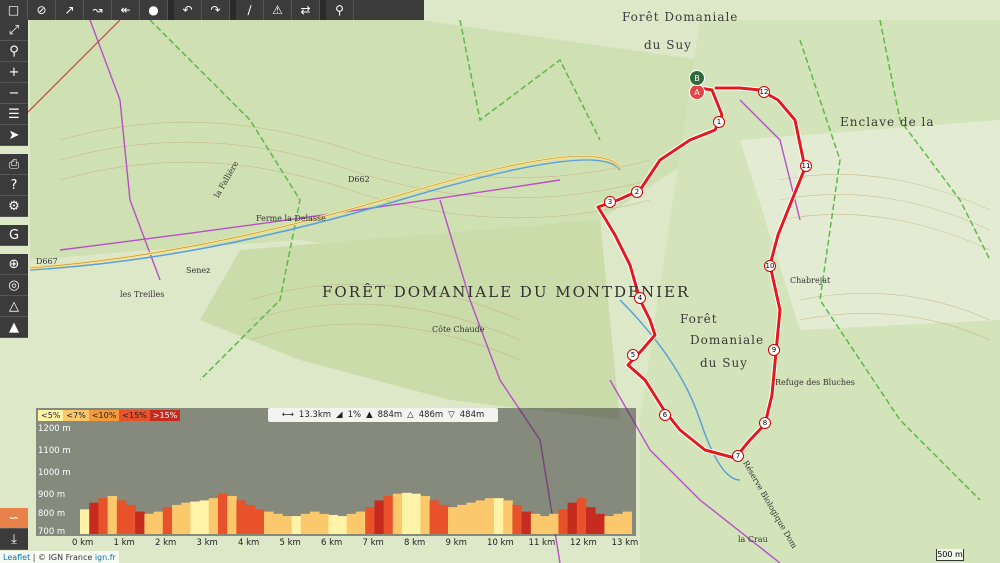 This screenshot has width=1000, height=563. What do you see at coordinates (14, 539) in the screenshot?
I see `download-icon: ⤓` at bounding box center [14, 539].